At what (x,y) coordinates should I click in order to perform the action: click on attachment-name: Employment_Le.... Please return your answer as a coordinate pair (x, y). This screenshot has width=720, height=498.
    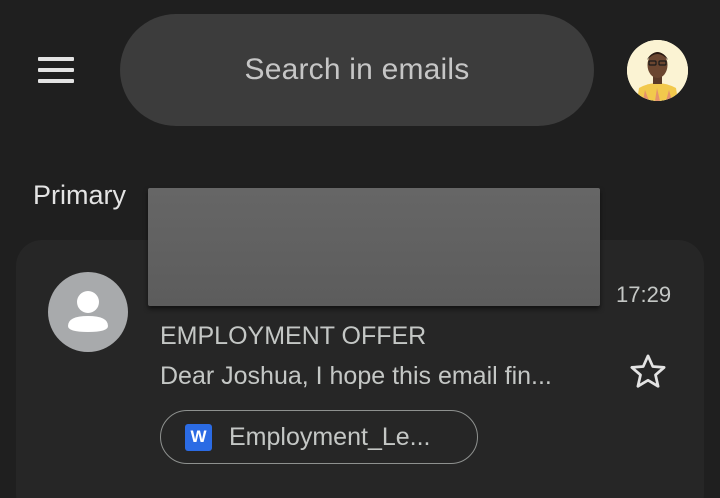
    Looking at the image, I should click on (330, 436).